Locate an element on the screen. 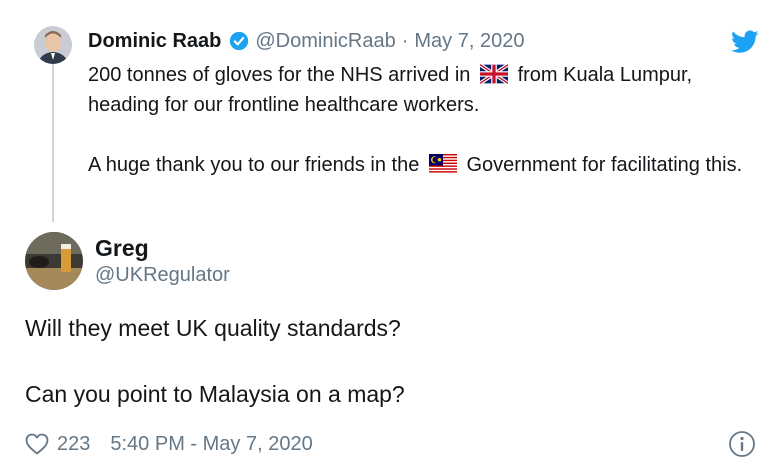 The image size is (784, 470). parent-text-segment: A huge thank you to our friends in the is located at coordinates (254, 165).